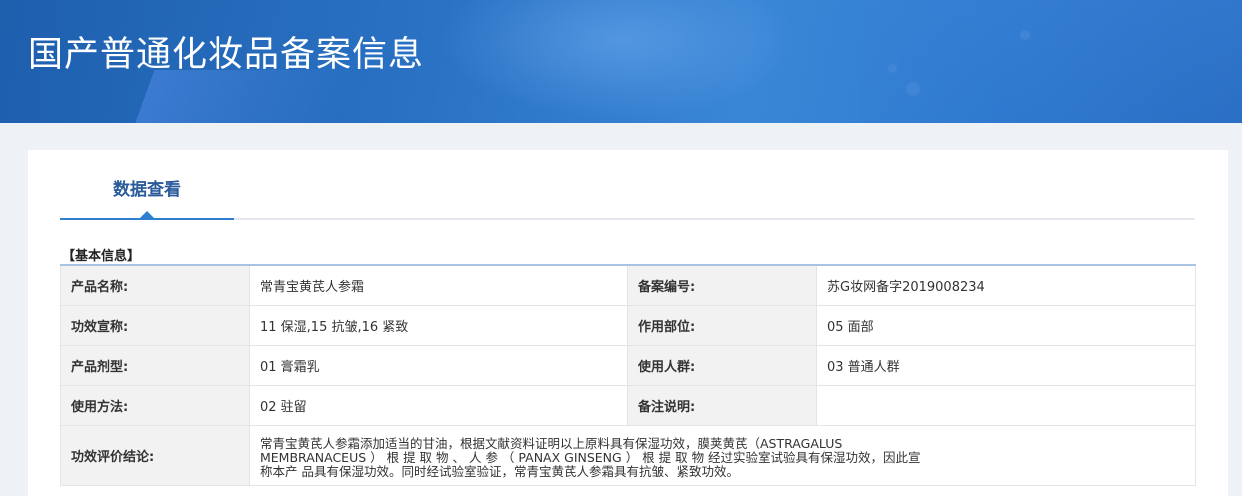 The width and height of the screenshot is (1242, 496). Describe the element at coordinates (438, 405) in the screenshot. I see `field-value: 02 驻留` at that location.